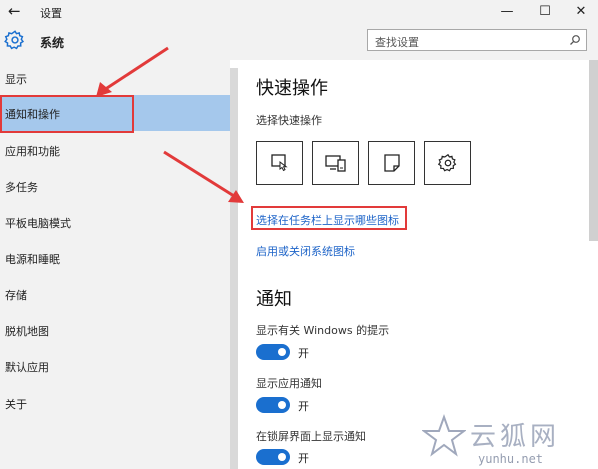  What do you see at coordinates (115, 294) in the screenshot?
I see `sidebar-item-storage: 存储` at bounding box center [115, 294].